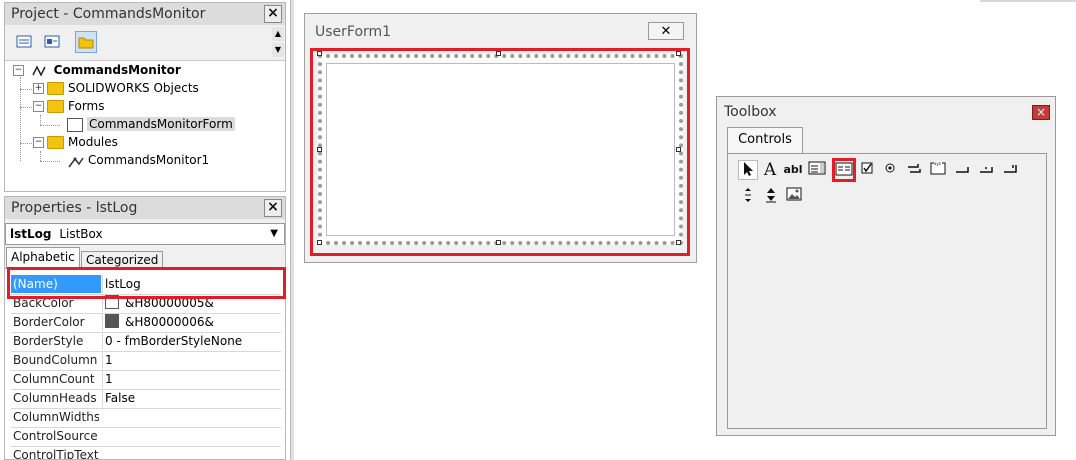 The height and width of the screenshot is (460, 1076). I want to click on property-name: ColumnWidths, so click(56, 417).